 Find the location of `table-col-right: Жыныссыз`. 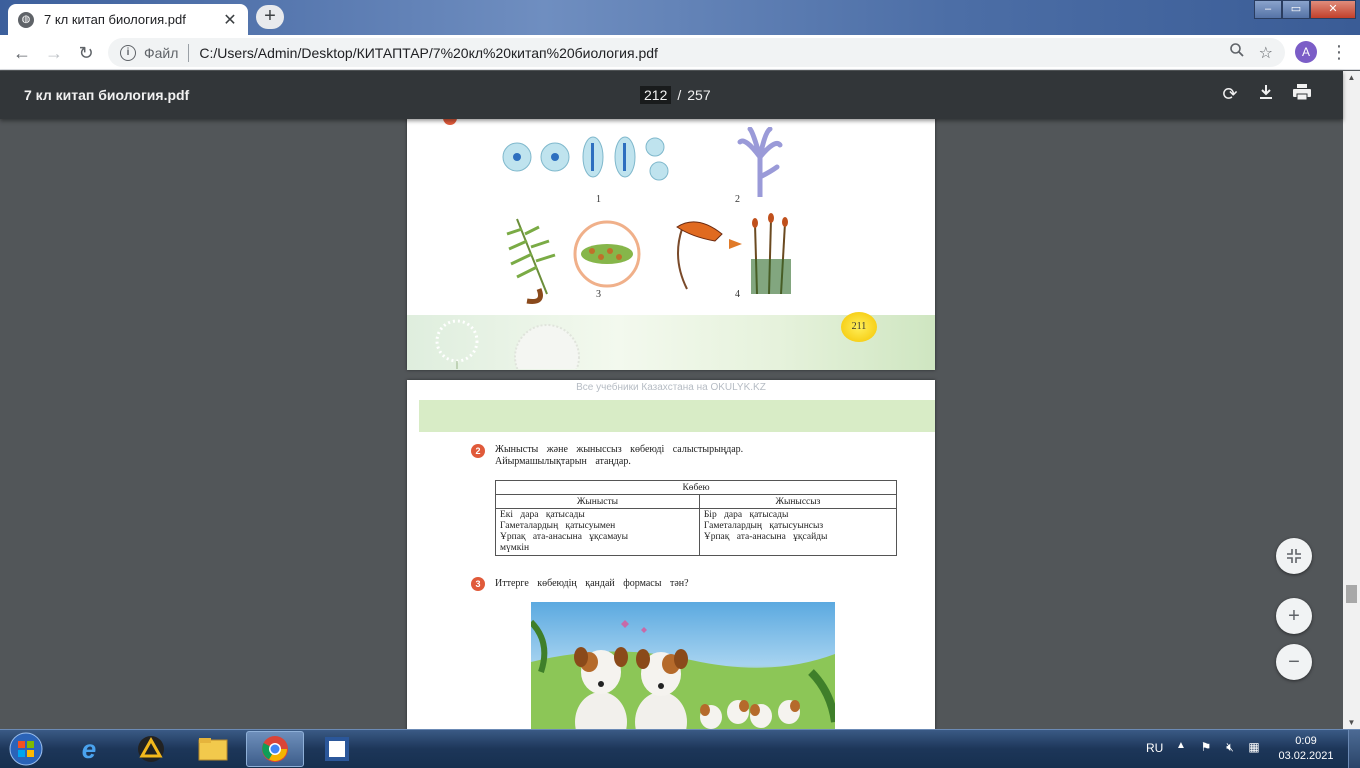

table-col-right: Жыныссыз is located at coordinates (798, 501).